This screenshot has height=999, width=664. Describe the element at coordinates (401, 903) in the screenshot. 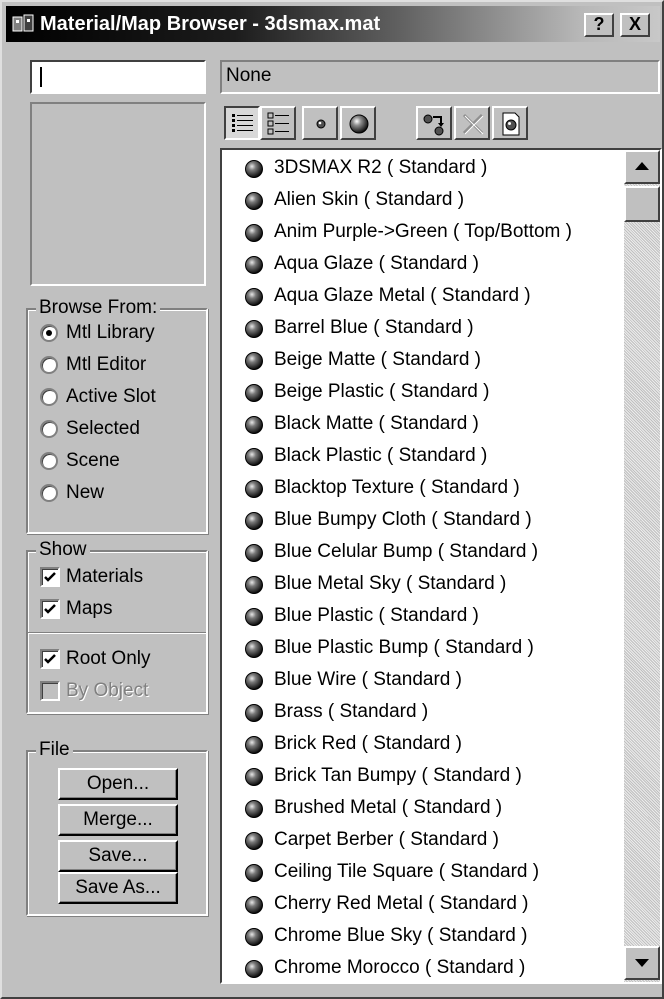

I see `list-item-label: Cherry Red Metal ( Standard )` at that location.